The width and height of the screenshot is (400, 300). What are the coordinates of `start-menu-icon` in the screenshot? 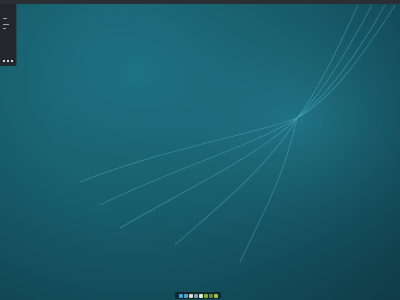 It's located at (180, 295).